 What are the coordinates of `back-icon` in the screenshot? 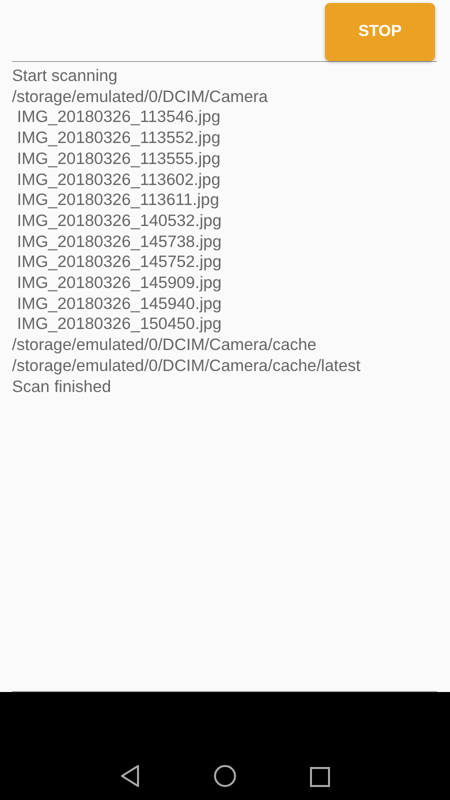 It's located at (130, 776).